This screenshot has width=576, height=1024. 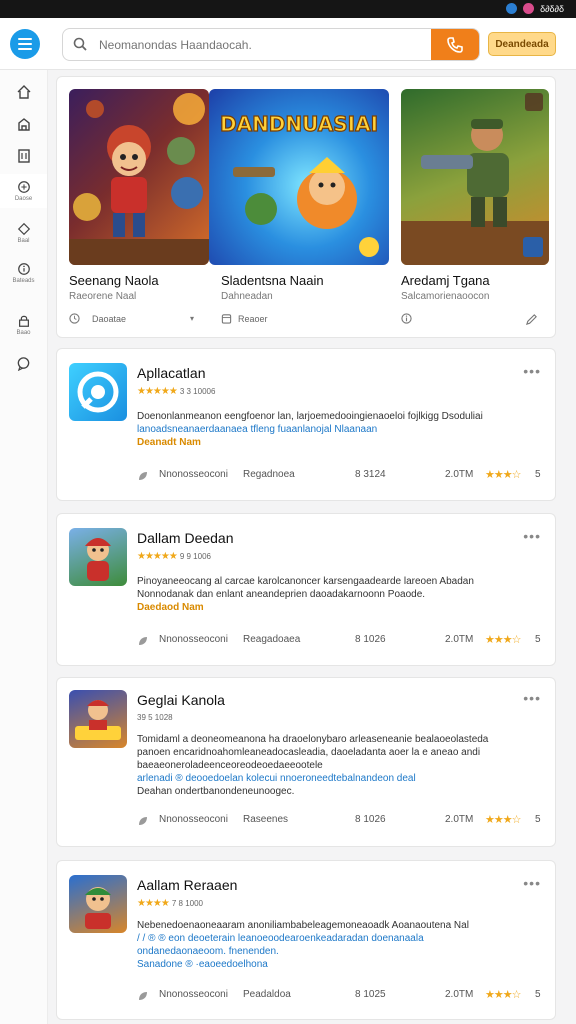 I want to click on featured-meta-text: Reaoer, so click(x=253, y=318).